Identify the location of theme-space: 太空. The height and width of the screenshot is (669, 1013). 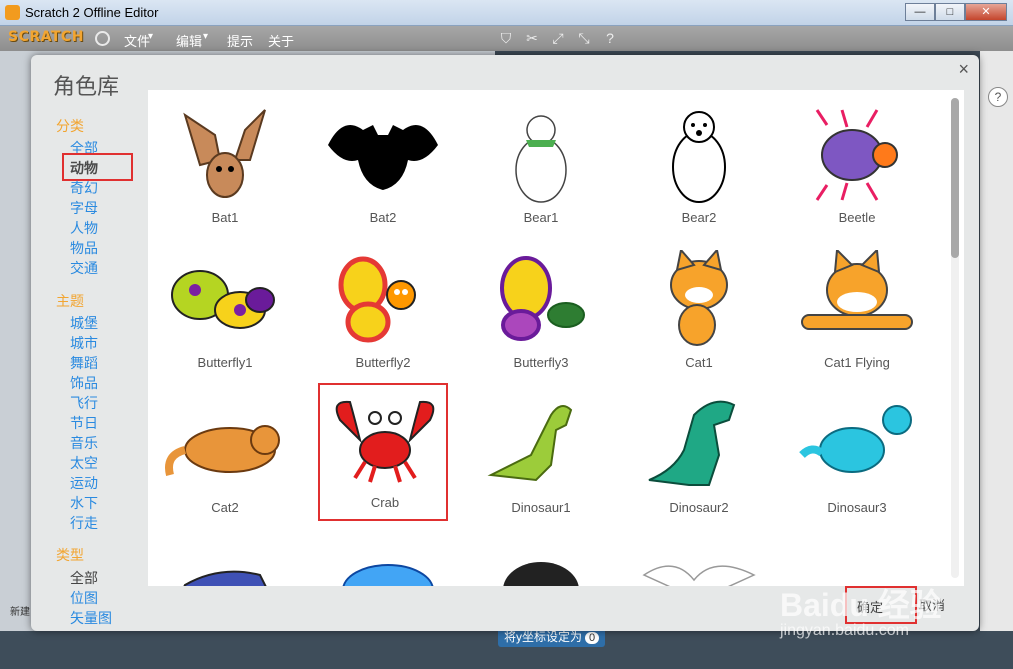
(84, 463).